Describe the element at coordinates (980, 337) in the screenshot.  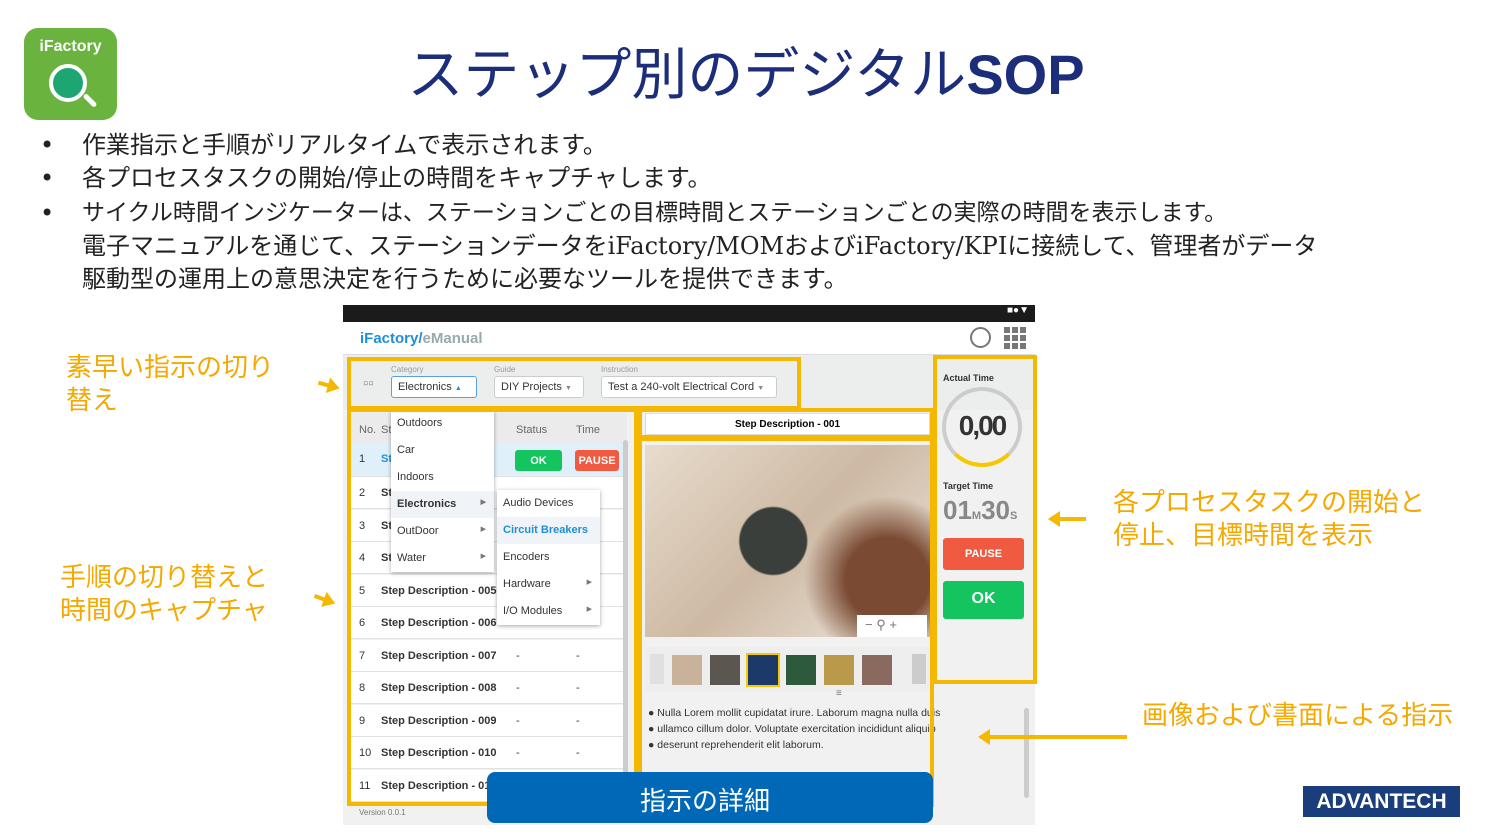
I see `globe-icon` at that location.